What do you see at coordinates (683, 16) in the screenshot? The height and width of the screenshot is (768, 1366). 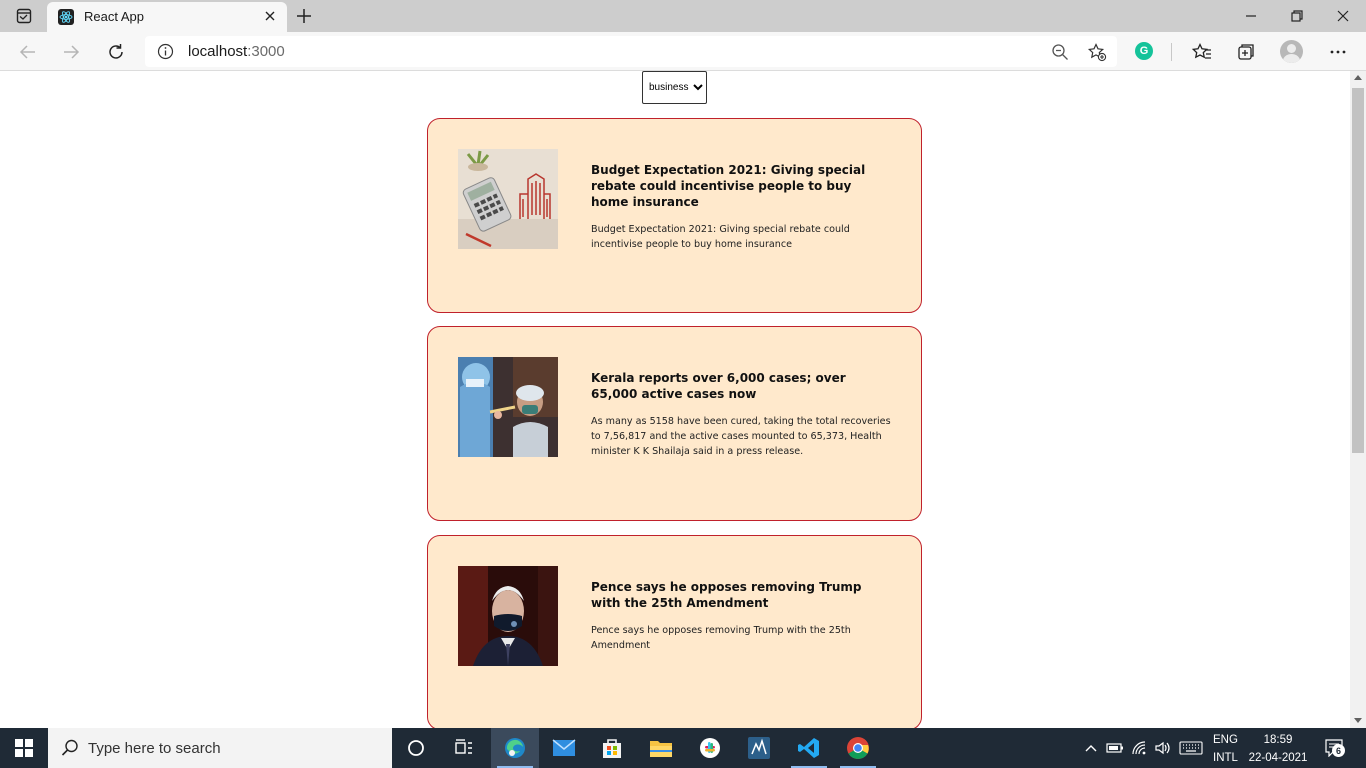 I see `browser-tab-bar: React App` at bounding box center [683, 16].